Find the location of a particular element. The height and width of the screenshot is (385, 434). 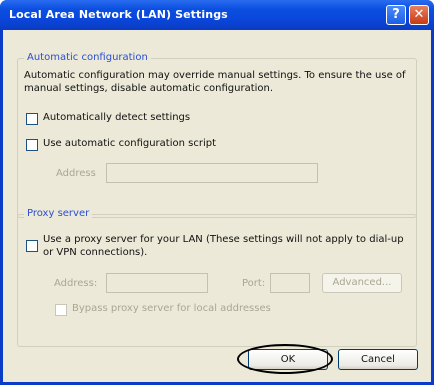

cancel-button: Cancel is located at coordinates (378, 359).